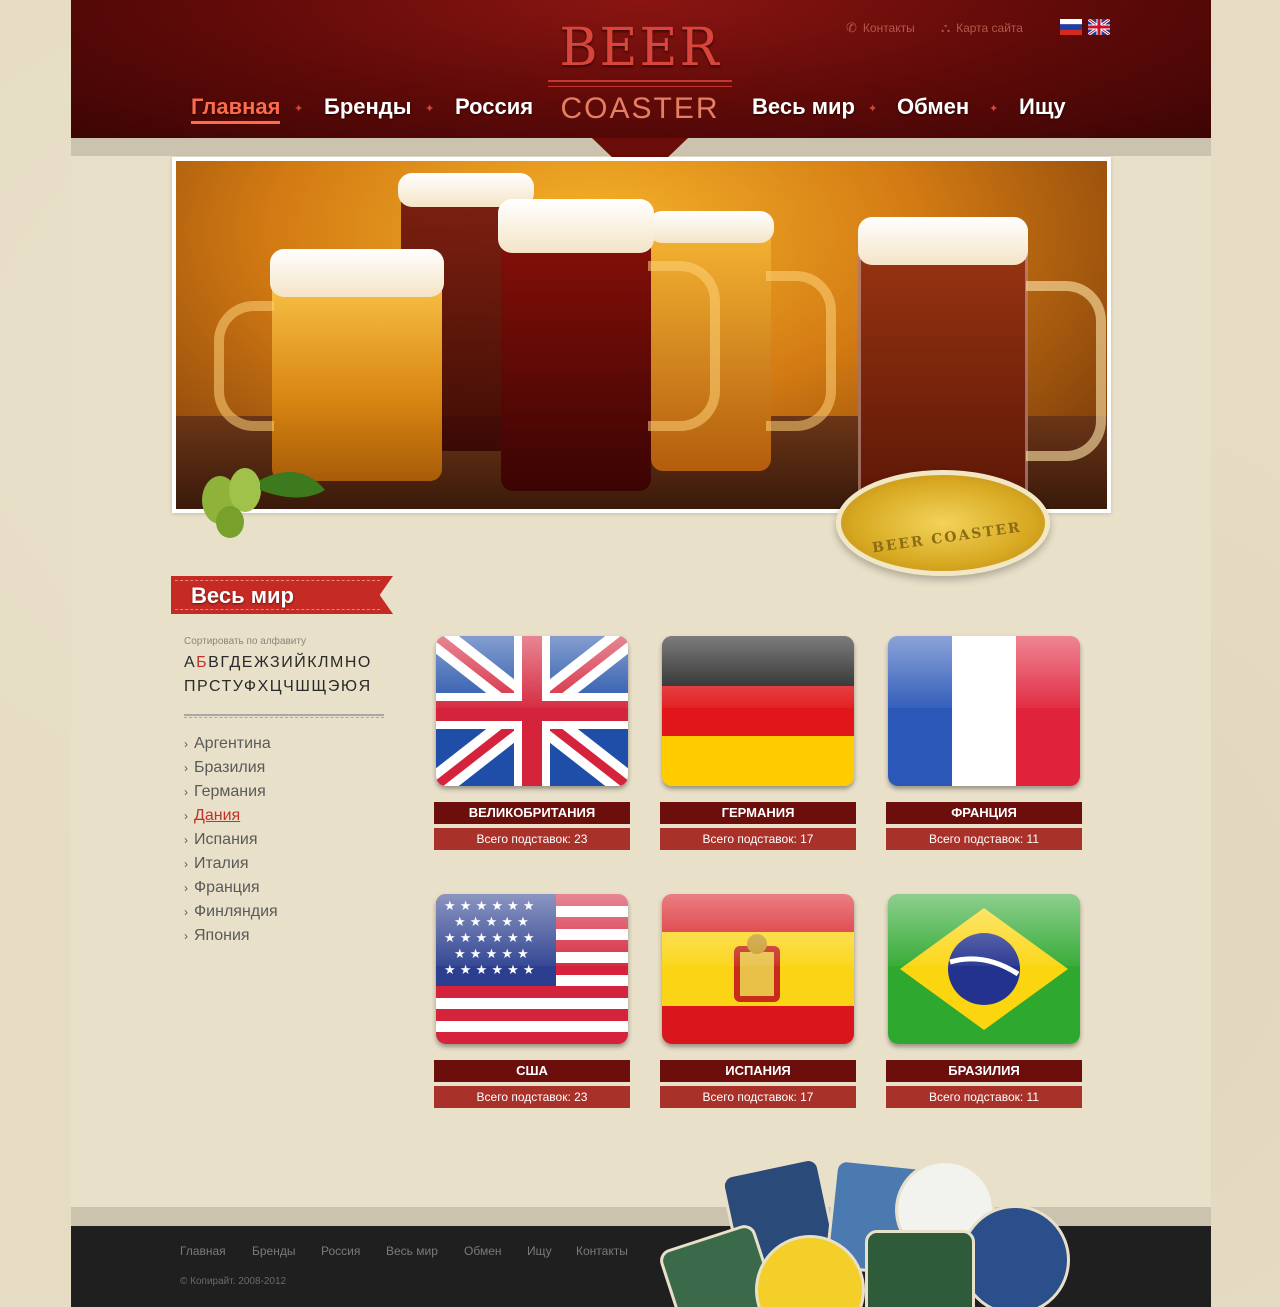 Image resolution: width=1280 pixels, height=1307 pixels. Describe the element at coordinates (290, 662) in the screenshot. I see `alphabet-letters: ВГДЕЖЗИЙКЛМНО` at that location.